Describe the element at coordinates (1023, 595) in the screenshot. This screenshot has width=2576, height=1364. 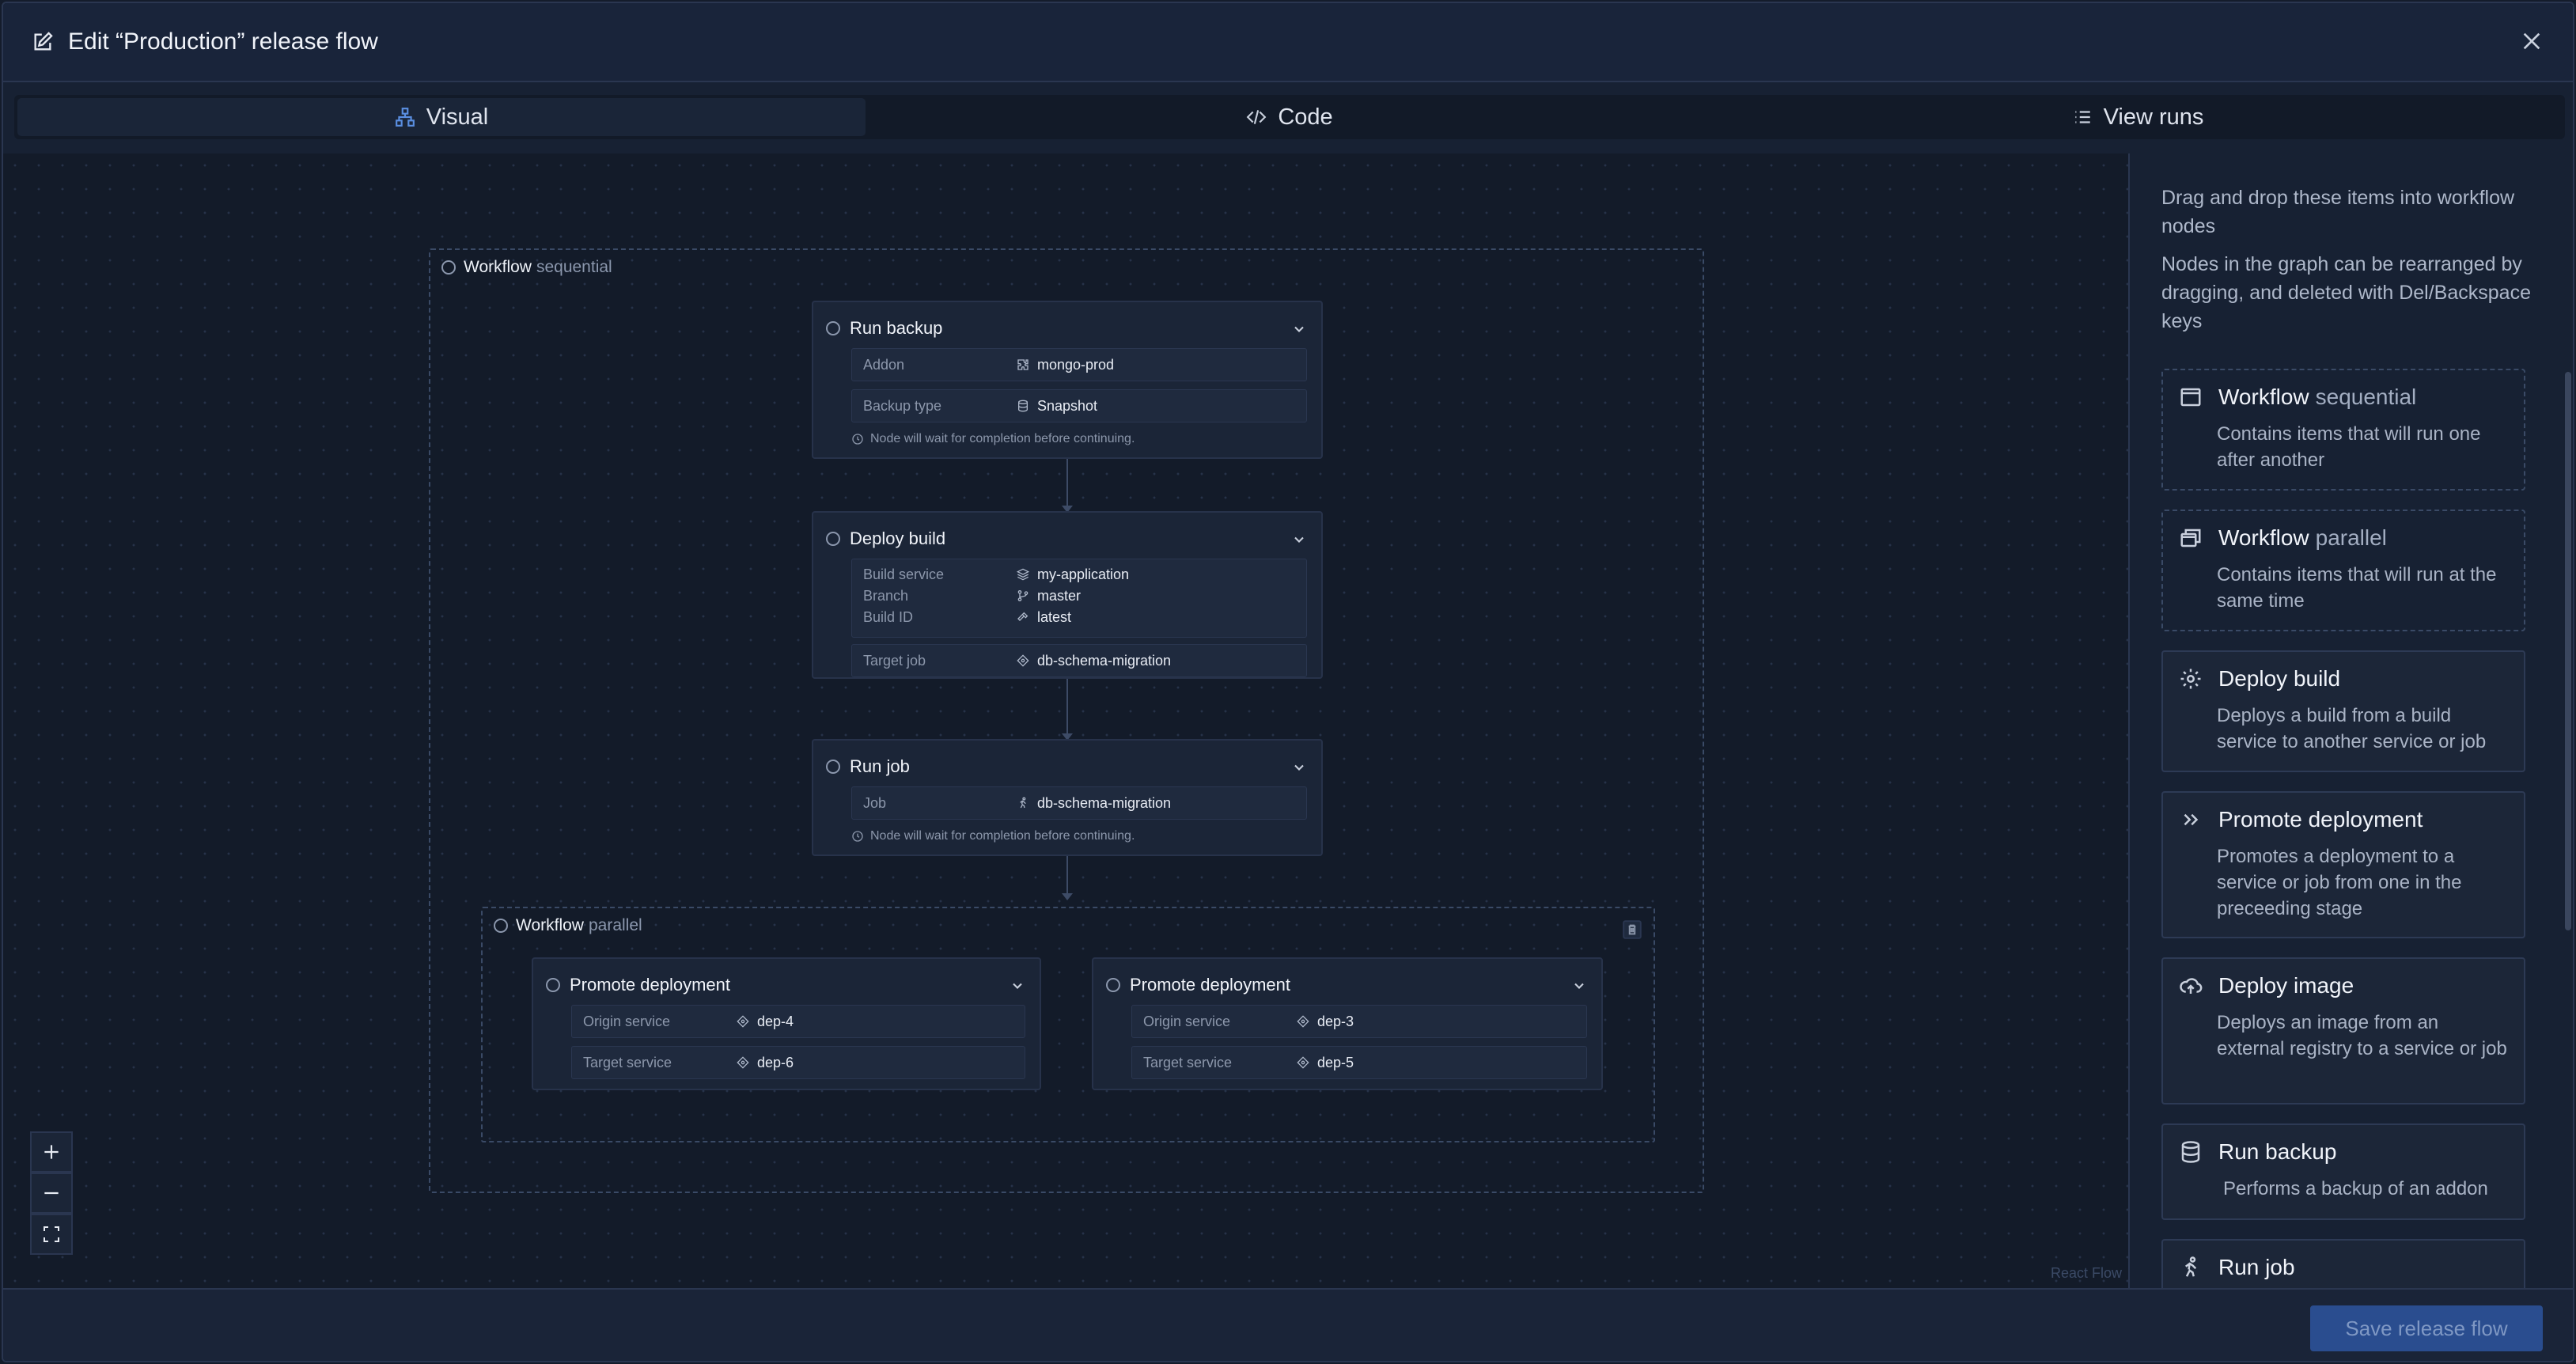
I see `git-branch-icon` at that location.